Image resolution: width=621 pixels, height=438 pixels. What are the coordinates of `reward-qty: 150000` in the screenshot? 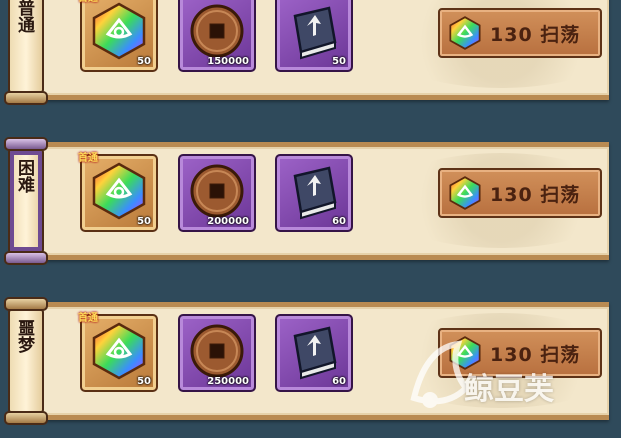 It's located at (228, 61).